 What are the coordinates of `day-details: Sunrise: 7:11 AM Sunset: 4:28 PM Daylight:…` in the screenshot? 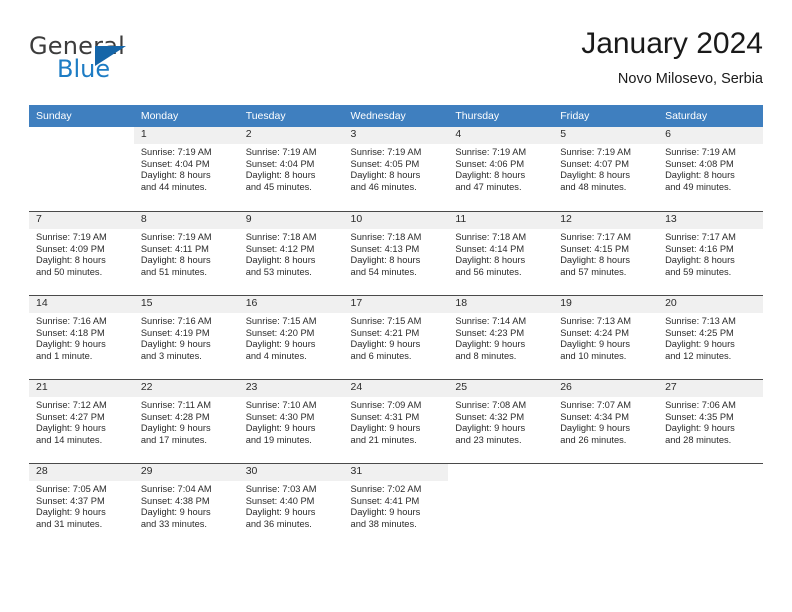 It's located at (186, 421).